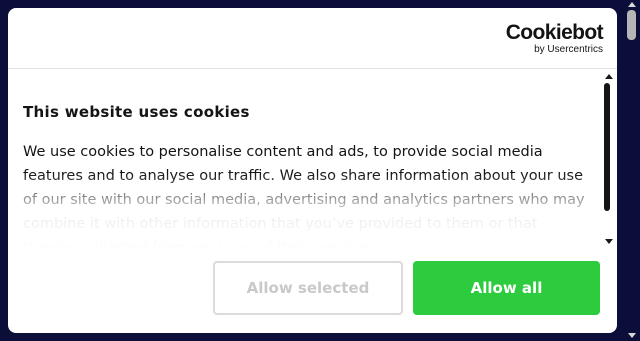  Describe the element at coordinates (136, 112) in the screenshot. I see `dialog-title: This website uses cookies` at that location.